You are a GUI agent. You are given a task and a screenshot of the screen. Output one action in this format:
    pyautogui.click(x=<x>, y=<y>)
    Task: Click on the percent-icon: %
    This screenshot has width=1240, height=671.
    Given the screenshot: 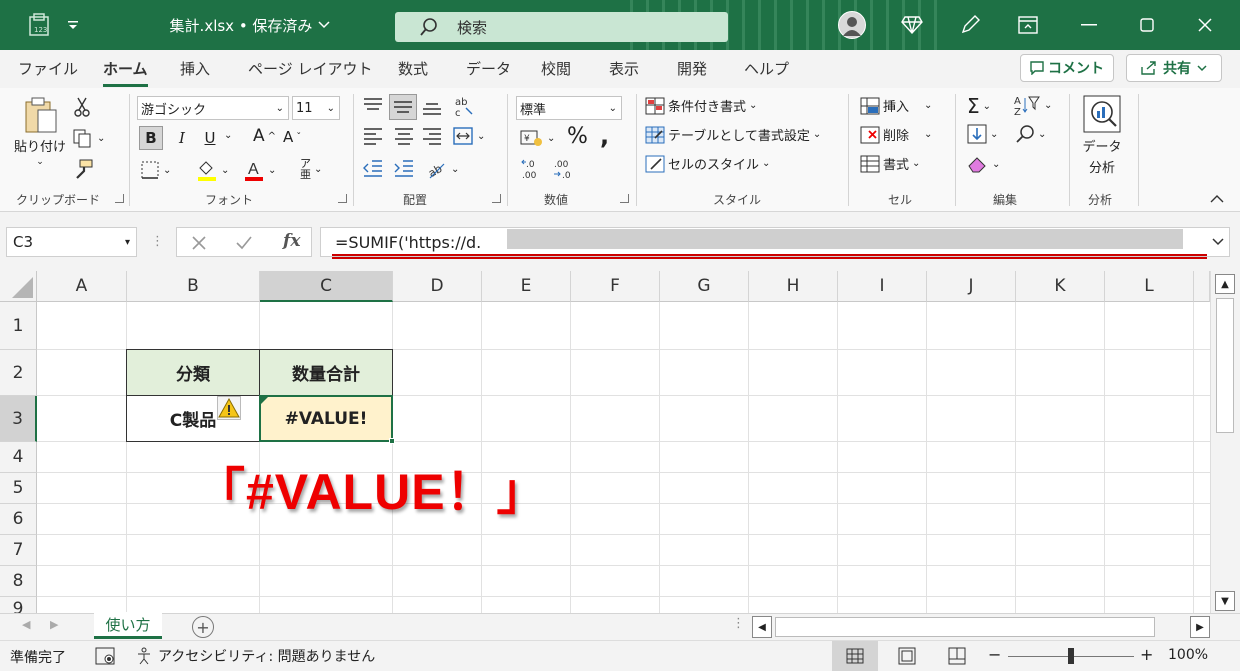 What is the action you would take?
    pyautogui.click(x=577, y=136)
    